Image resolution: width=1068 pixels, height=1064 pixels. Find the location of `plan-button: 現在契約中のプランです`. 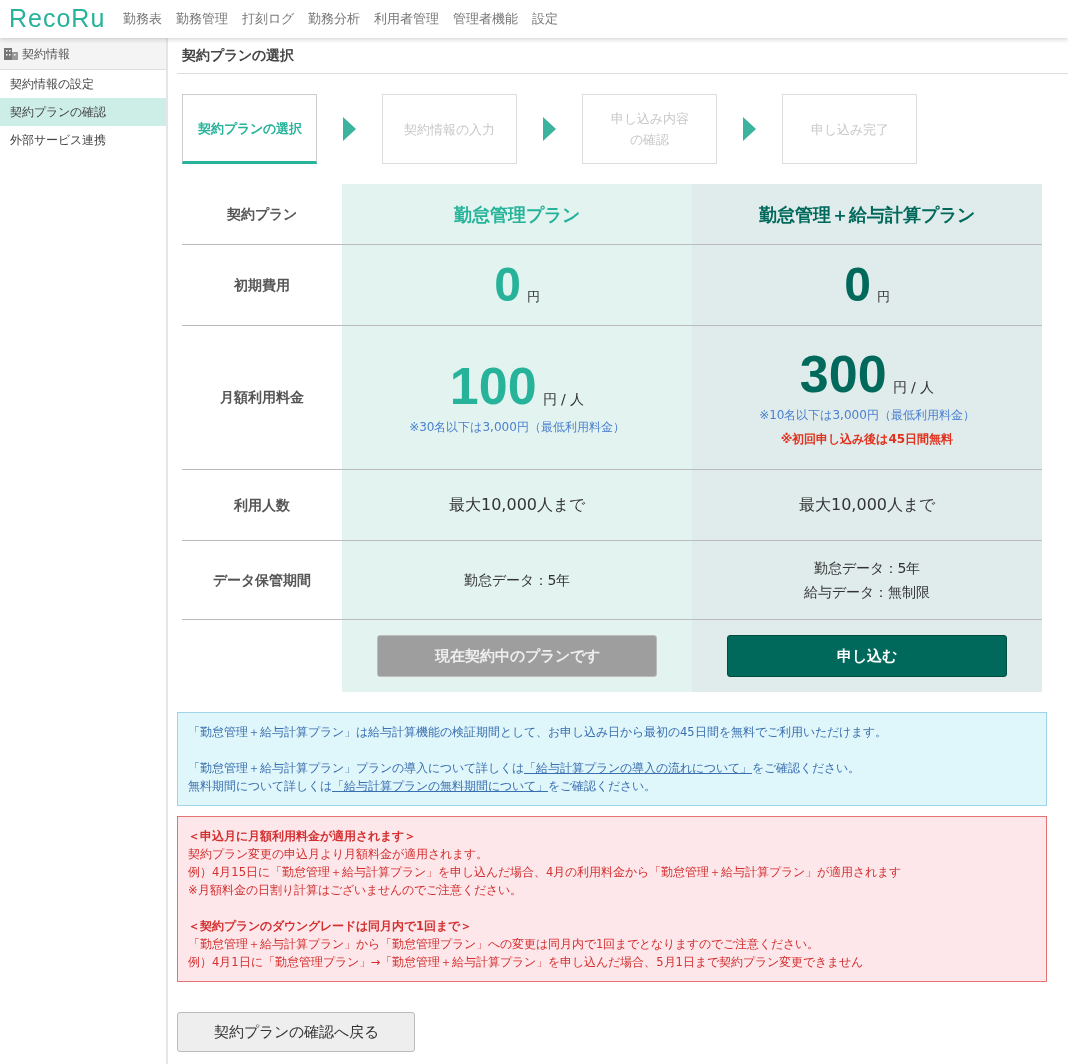

plan-button: 現在契約中のプランです is located at coordinates (517, 656).